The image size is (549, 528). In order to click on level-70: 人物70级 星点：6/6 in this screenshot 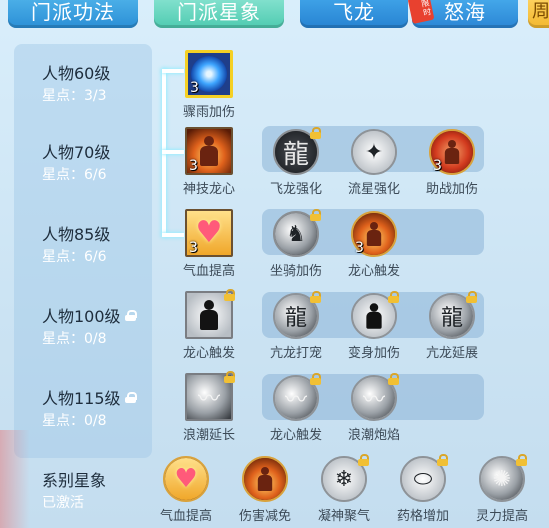, I will do `click(102, 162)`.